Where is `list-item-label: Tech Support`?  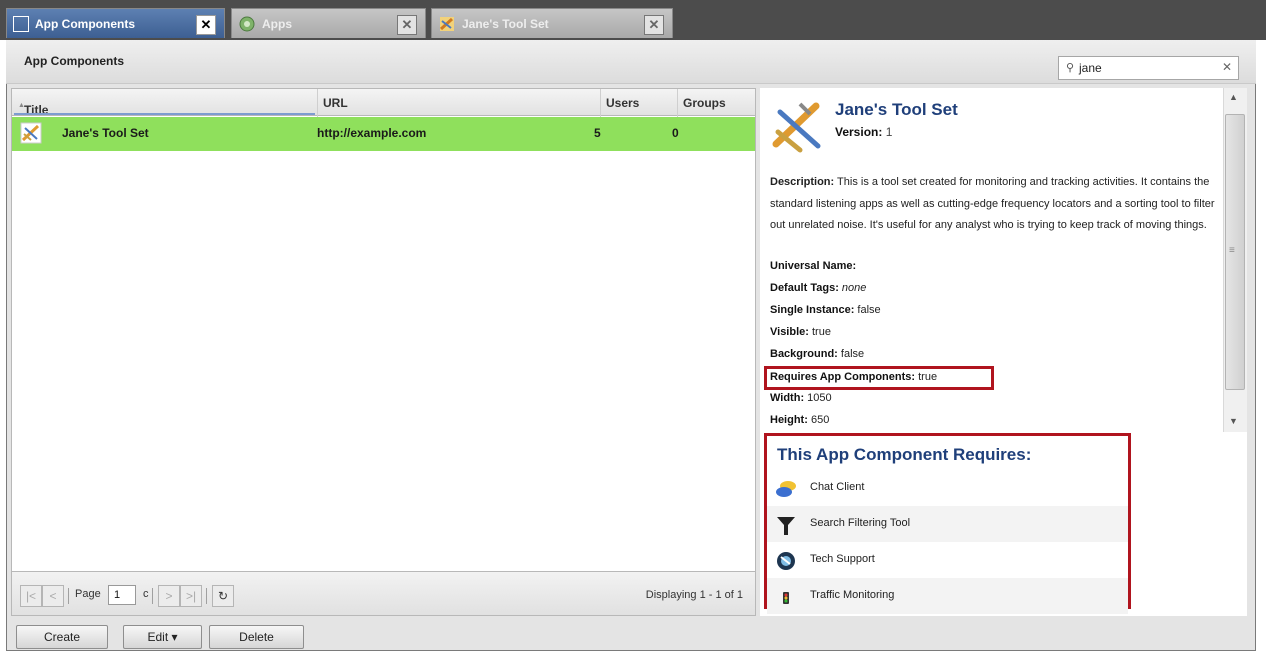 list-item-label: Tech Support is located at coordinates (842, 559).